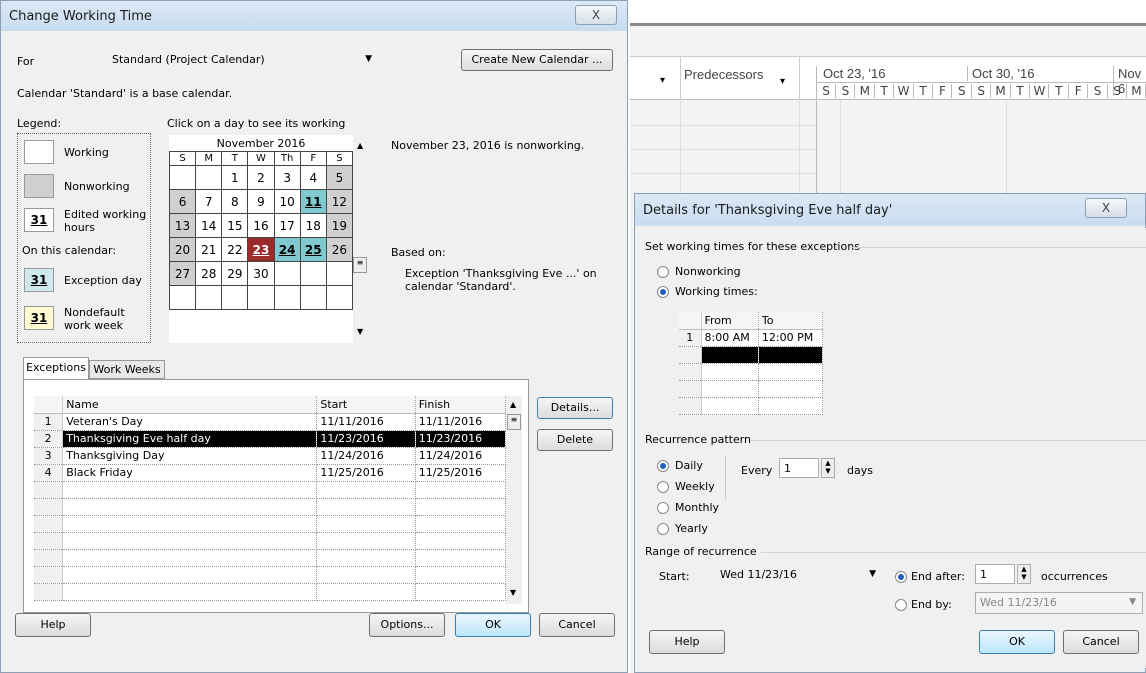 The height and width of the screenshot is (673, 1146). What do you see at coordinates (235, 273) in the screenshot?
I see `calendar-day: 29` at bounding box center [235, 273].